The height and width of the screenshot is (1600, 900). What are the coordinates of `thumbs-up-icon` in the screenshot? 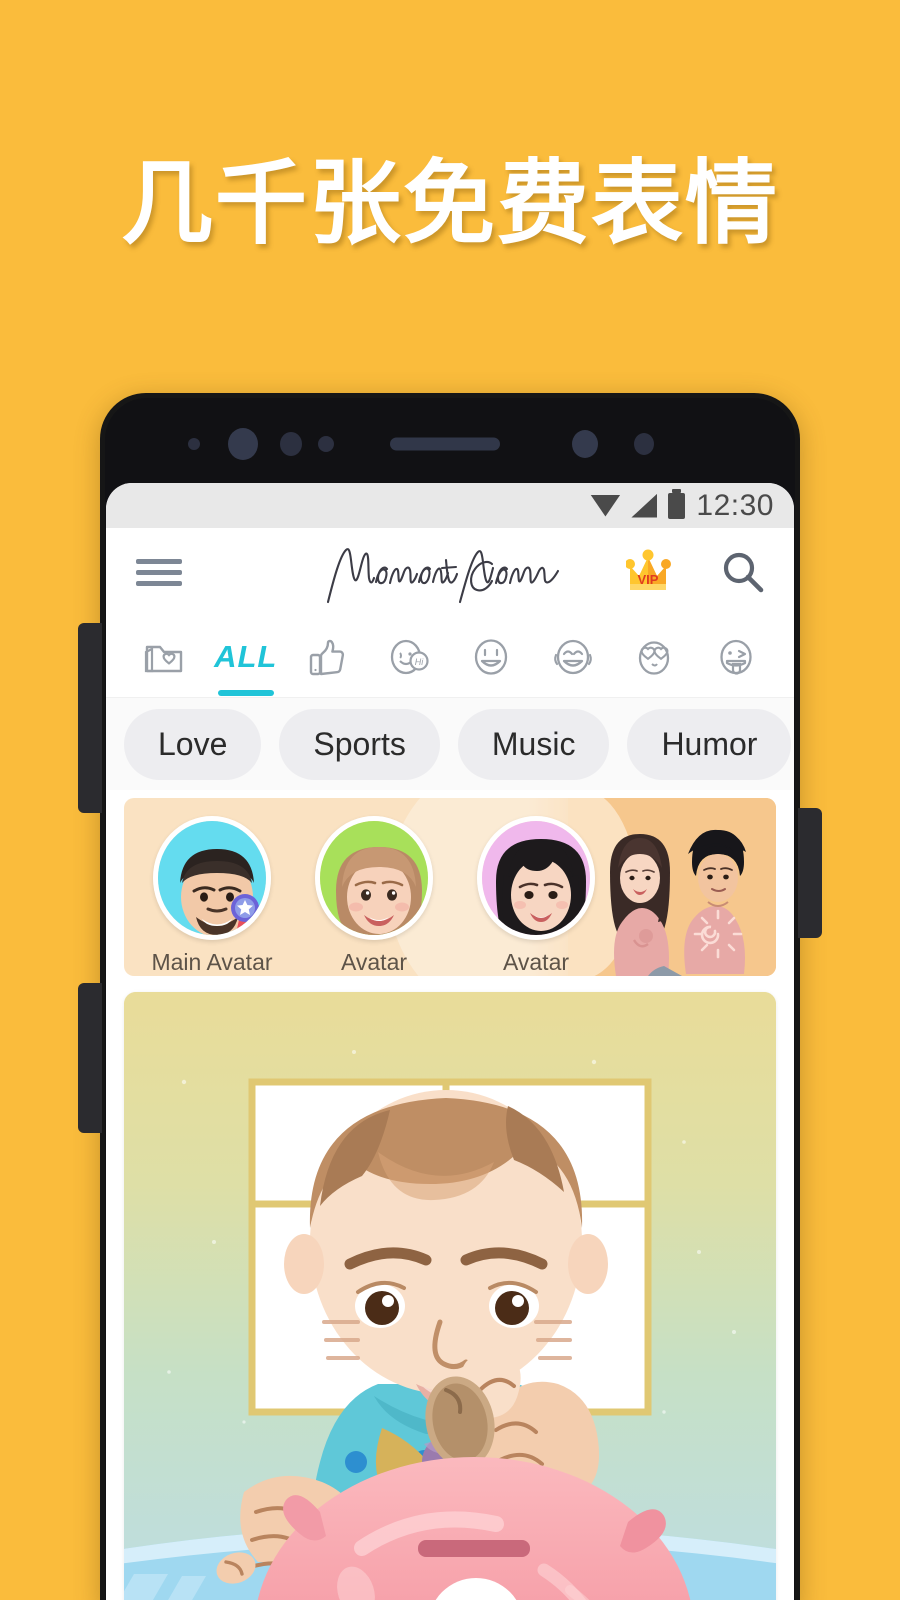 It's located at (327, 657).